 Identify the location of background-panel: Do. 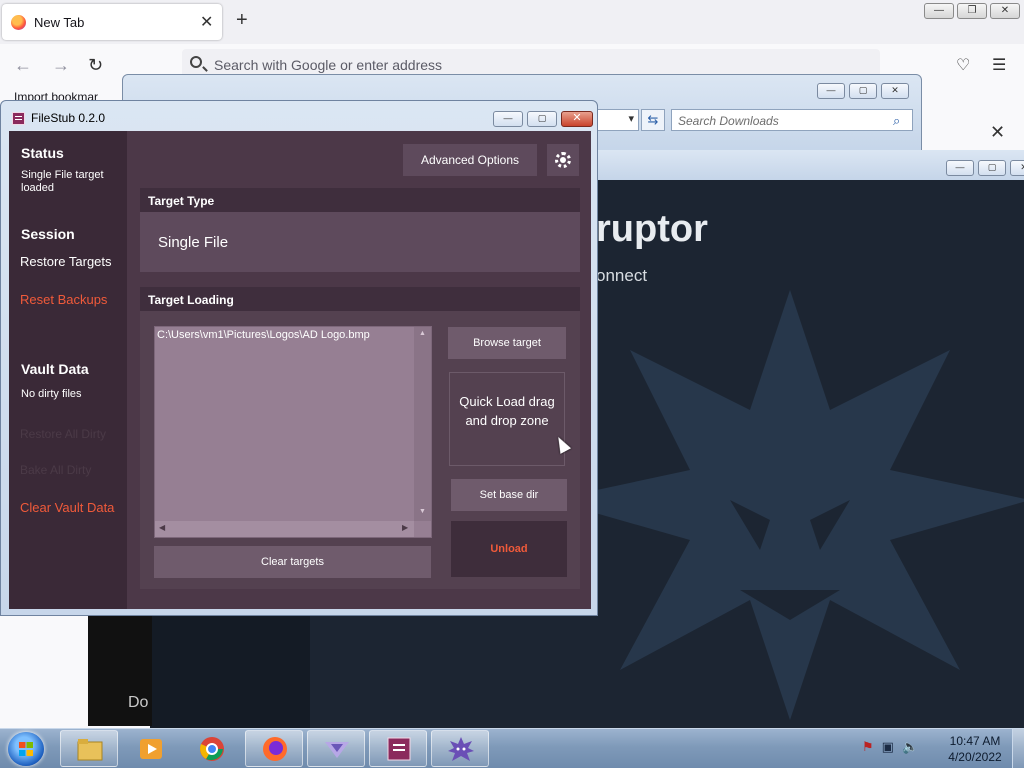
(120, 669).